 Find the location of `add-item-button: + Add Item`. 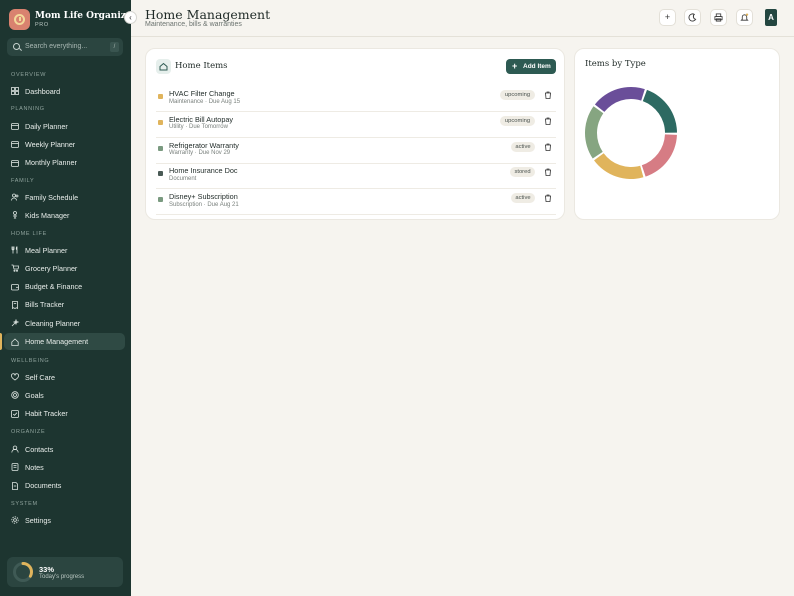

add-item-button: + Add Item is located at coordinates (531, 66).